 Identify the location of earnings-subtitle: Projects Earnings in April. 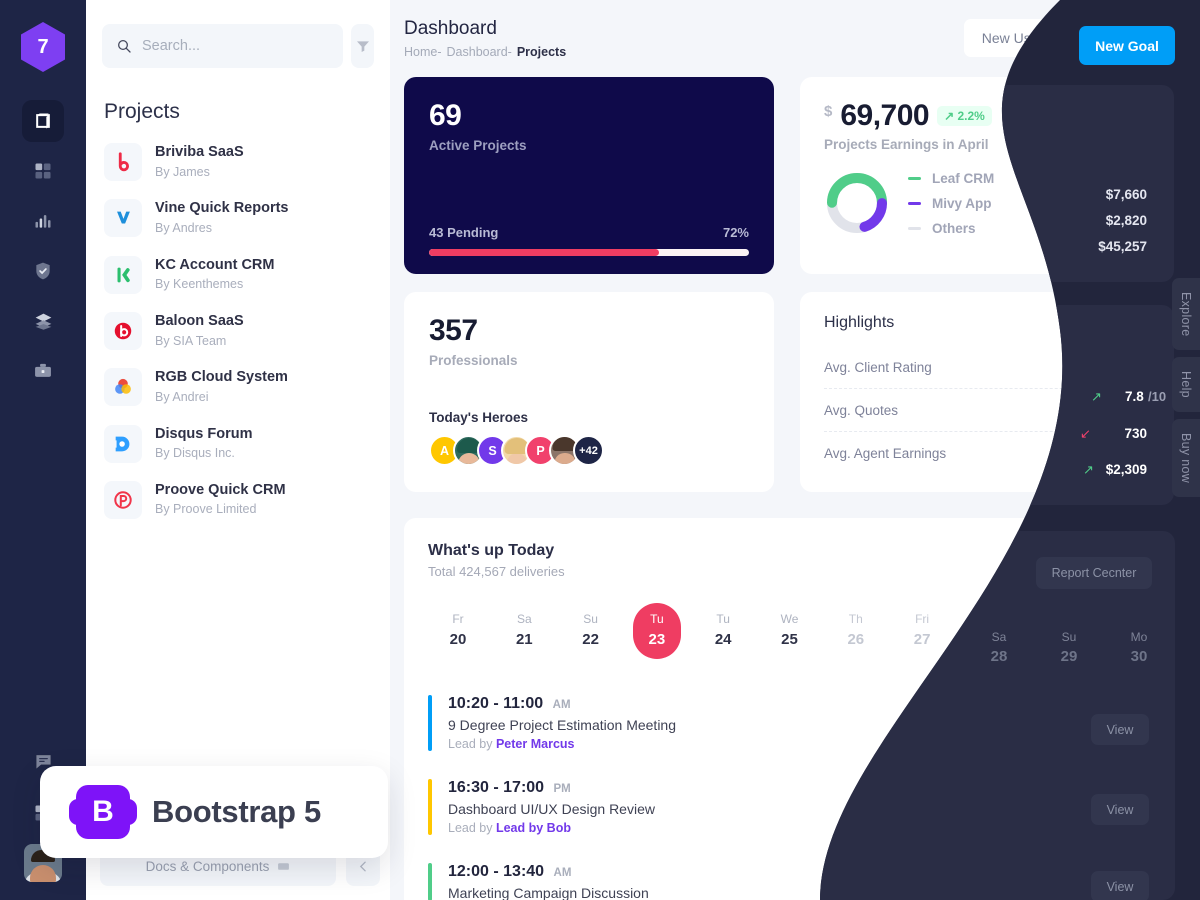
(906, 144).